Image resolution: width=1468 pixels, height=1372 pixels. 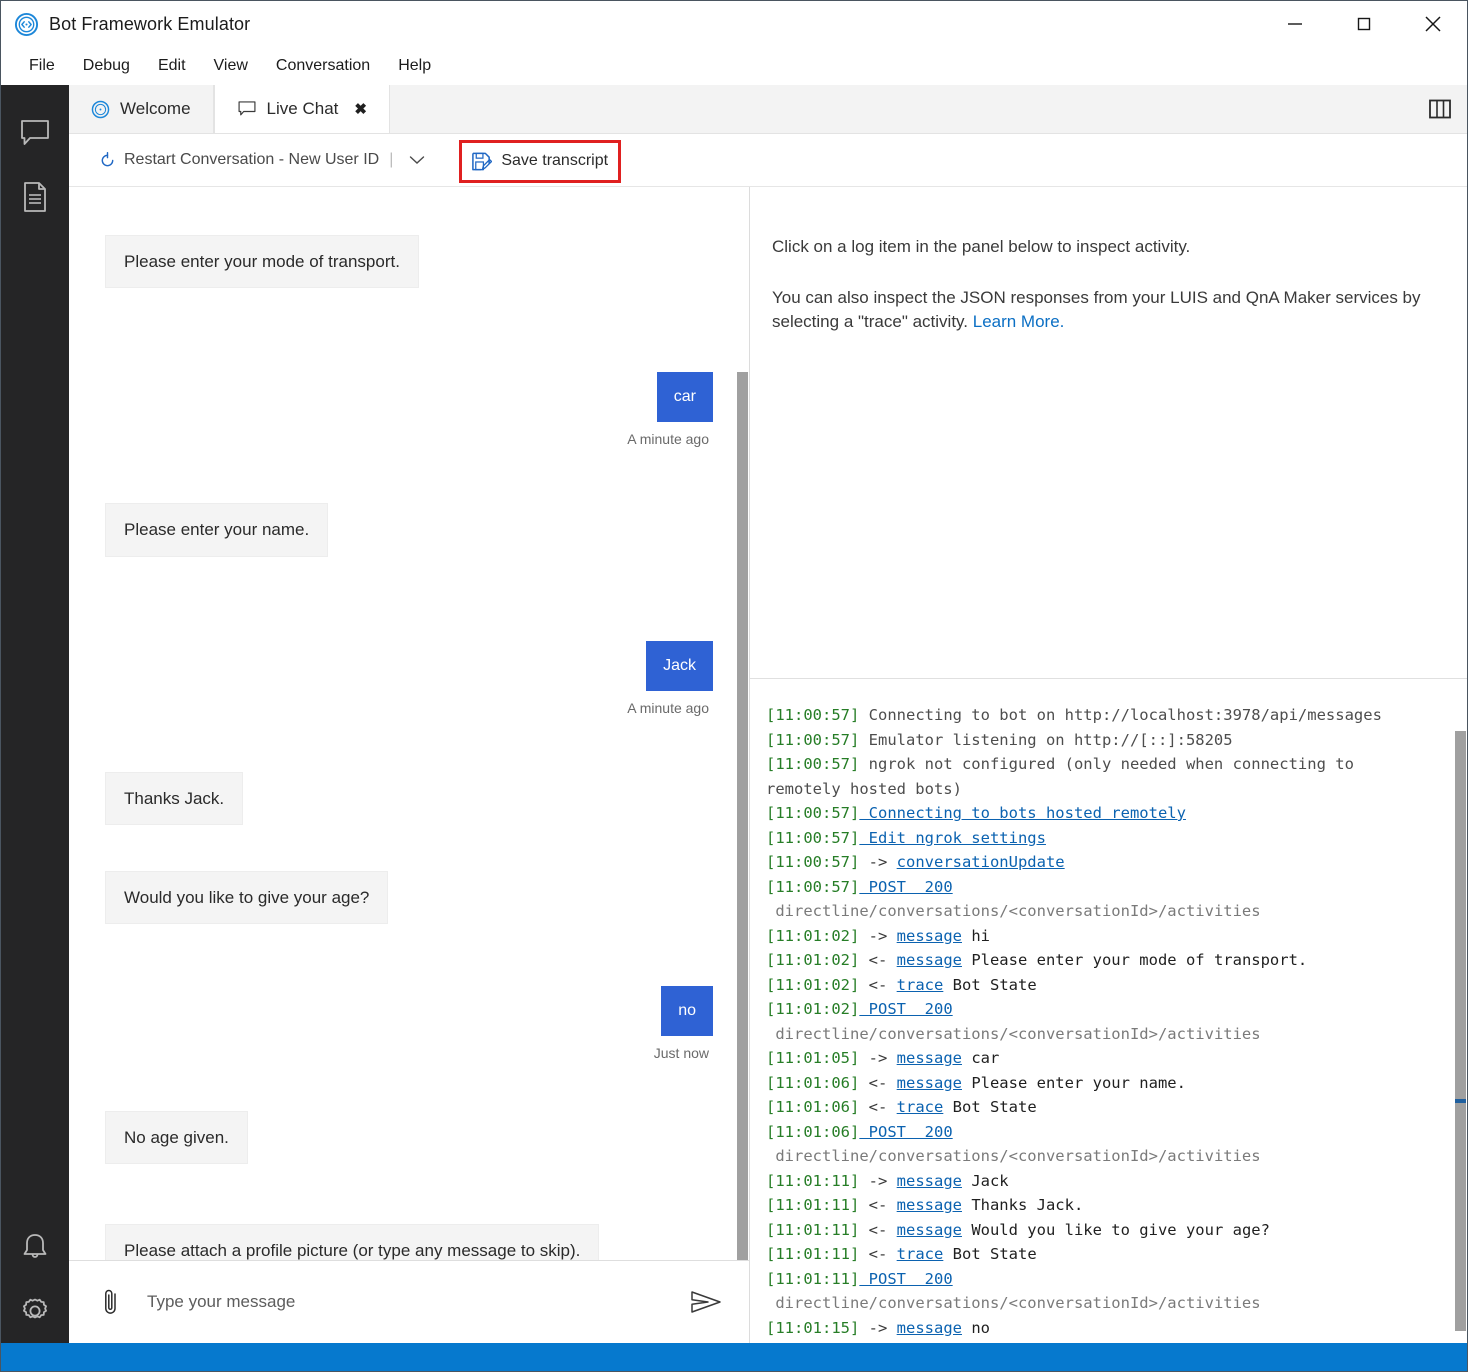 What do you see at coordinates (414, 66) in the screenshot?
I see `menu-help: Help` at bounding box center [414, 66].